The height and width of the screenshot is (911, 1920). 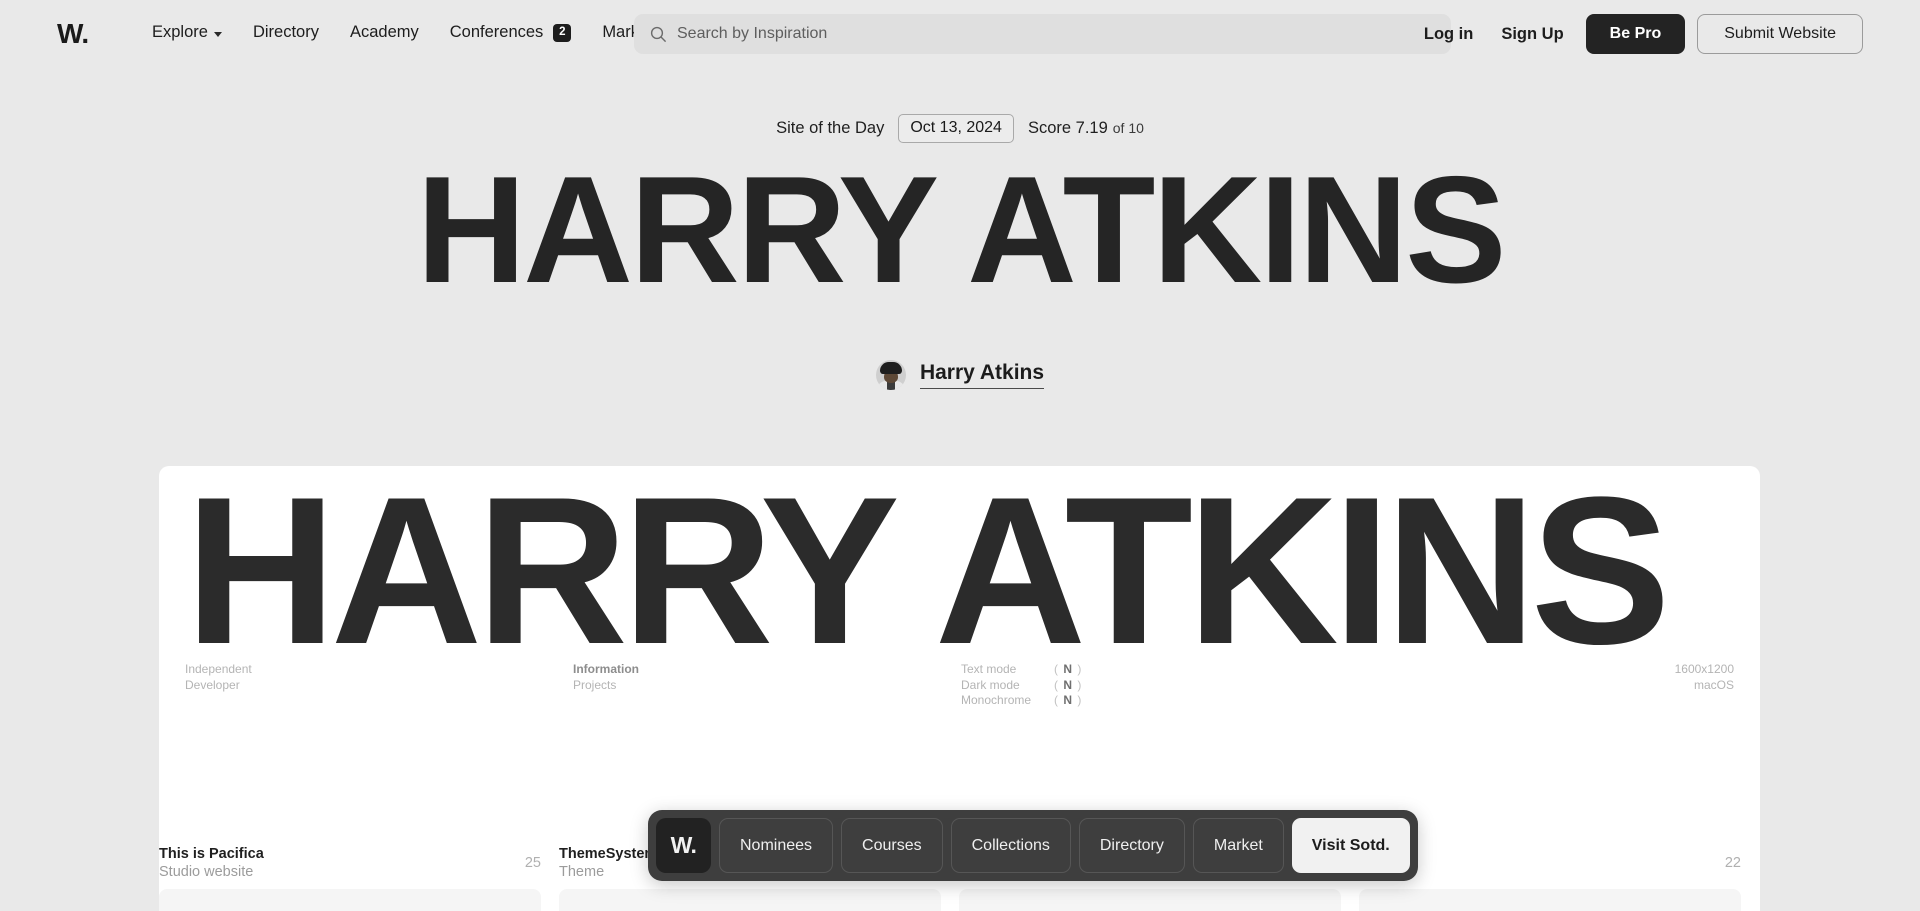 I want to click on dock-item-market: Market, so click(x=1238, y=845).